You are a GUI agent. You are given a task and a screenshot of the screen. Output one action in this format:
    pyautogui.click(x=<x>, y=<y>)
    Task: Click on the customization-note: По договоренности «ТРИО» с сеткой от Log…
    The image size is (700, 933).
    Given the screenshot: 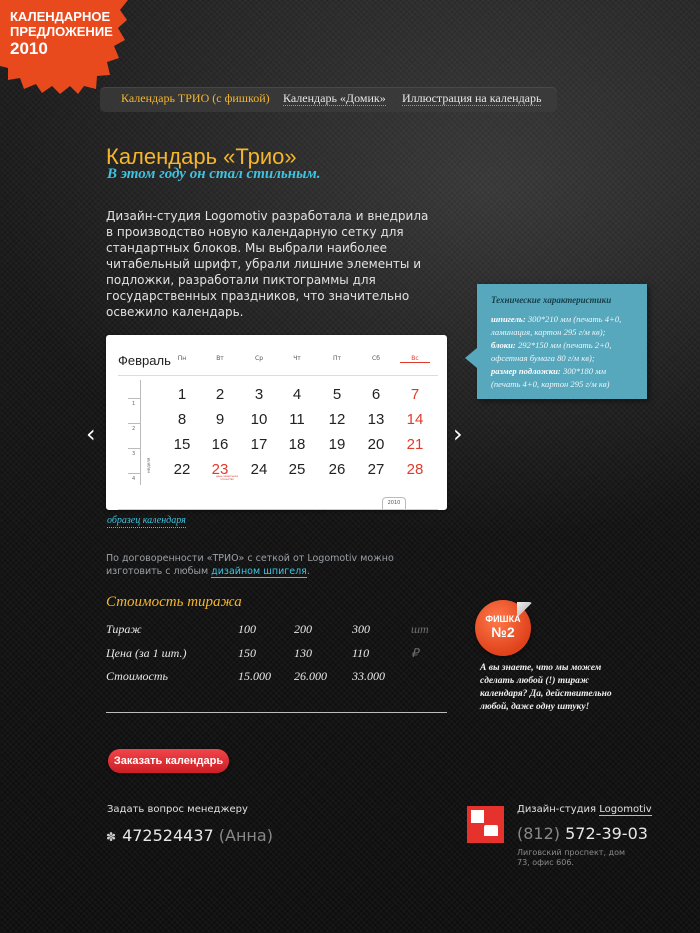 What is the action you would take?
    pyautogui.click(x=250, y=565)
    